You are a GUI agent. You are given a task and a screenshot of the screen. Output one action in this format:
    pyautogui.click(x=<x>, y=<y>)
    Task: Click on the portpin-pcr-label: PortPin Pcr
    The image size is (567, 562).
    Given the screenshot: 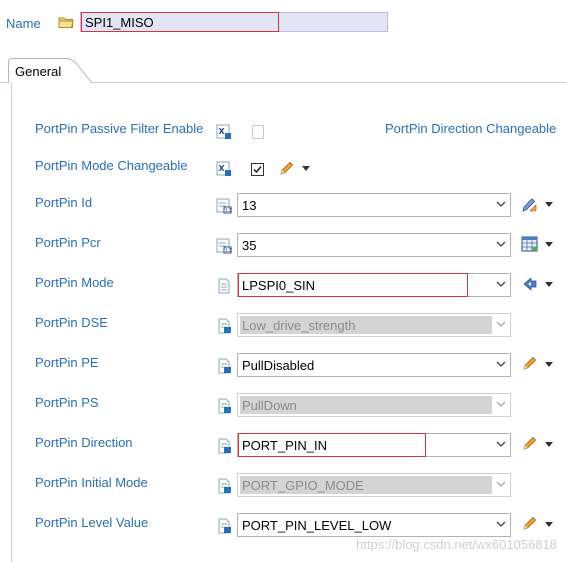 What is the action you would take?
    pyautogui.click(x=68, y=242)
    